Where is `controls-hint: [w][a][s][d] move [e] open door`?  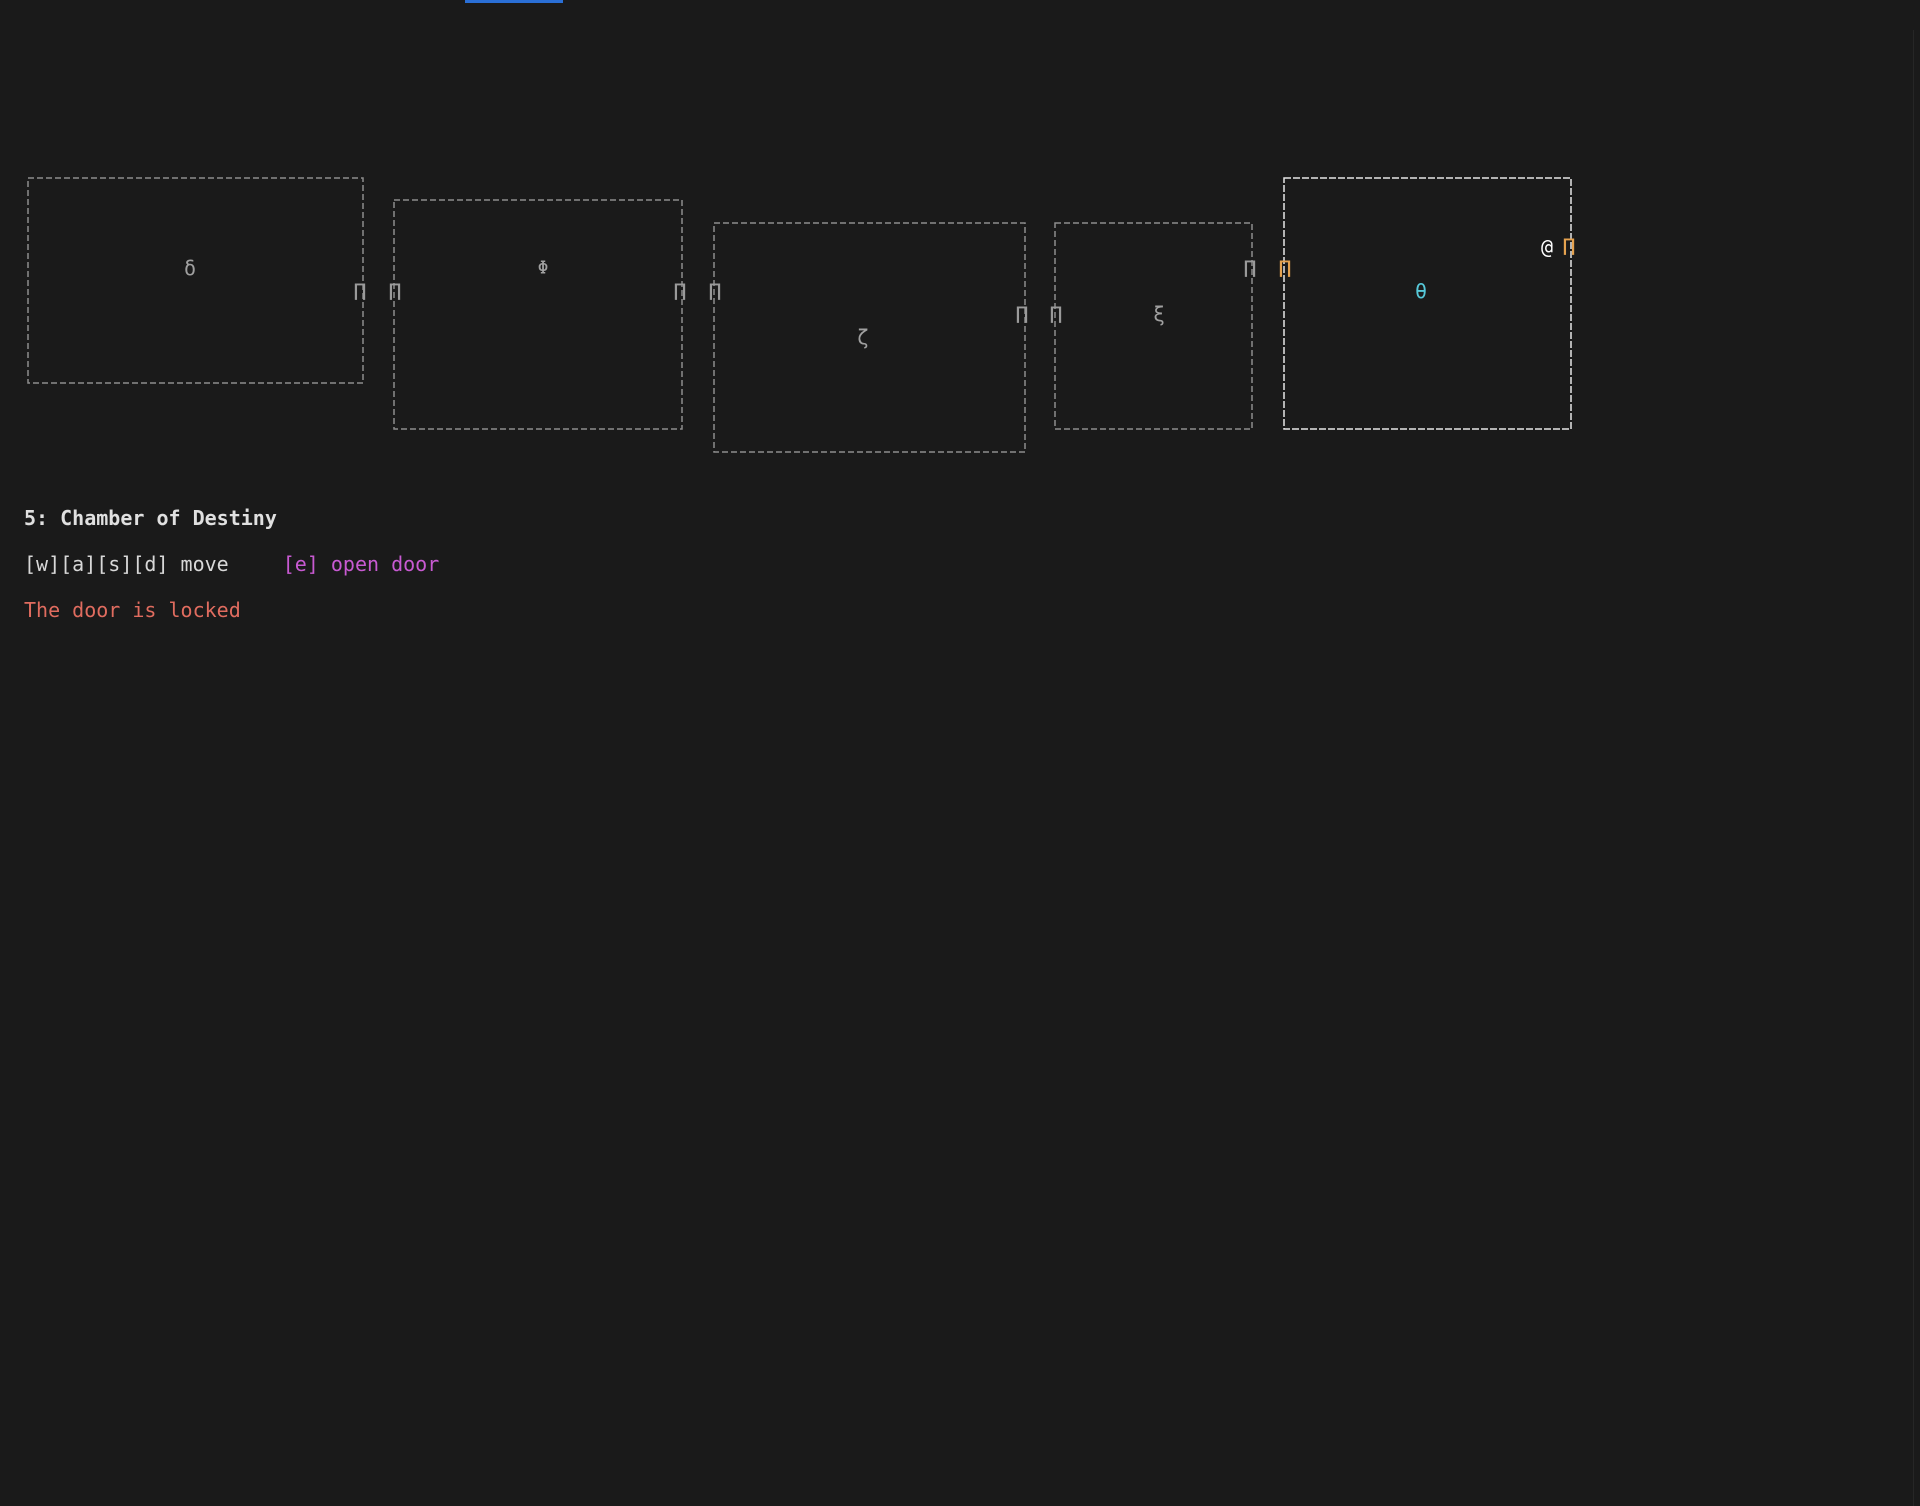
controls-hint: [w][a][s][d] move [e] open door is located at coordinates (231, 564).